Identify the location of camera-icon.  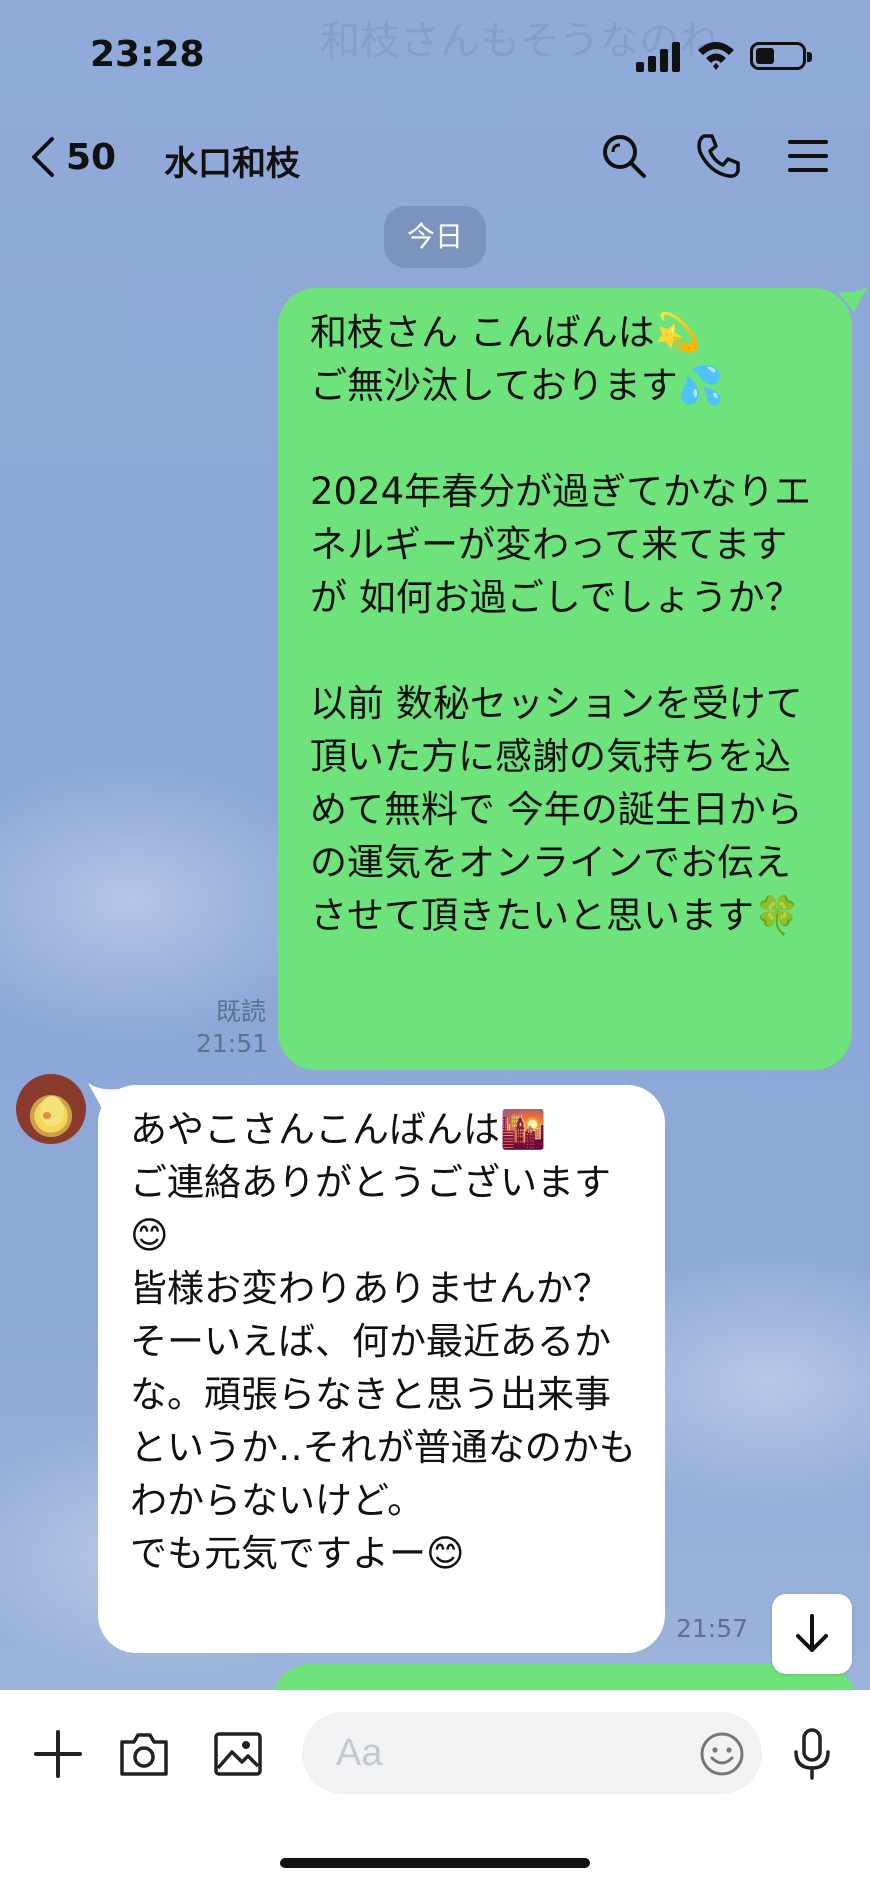
(144, 1754).